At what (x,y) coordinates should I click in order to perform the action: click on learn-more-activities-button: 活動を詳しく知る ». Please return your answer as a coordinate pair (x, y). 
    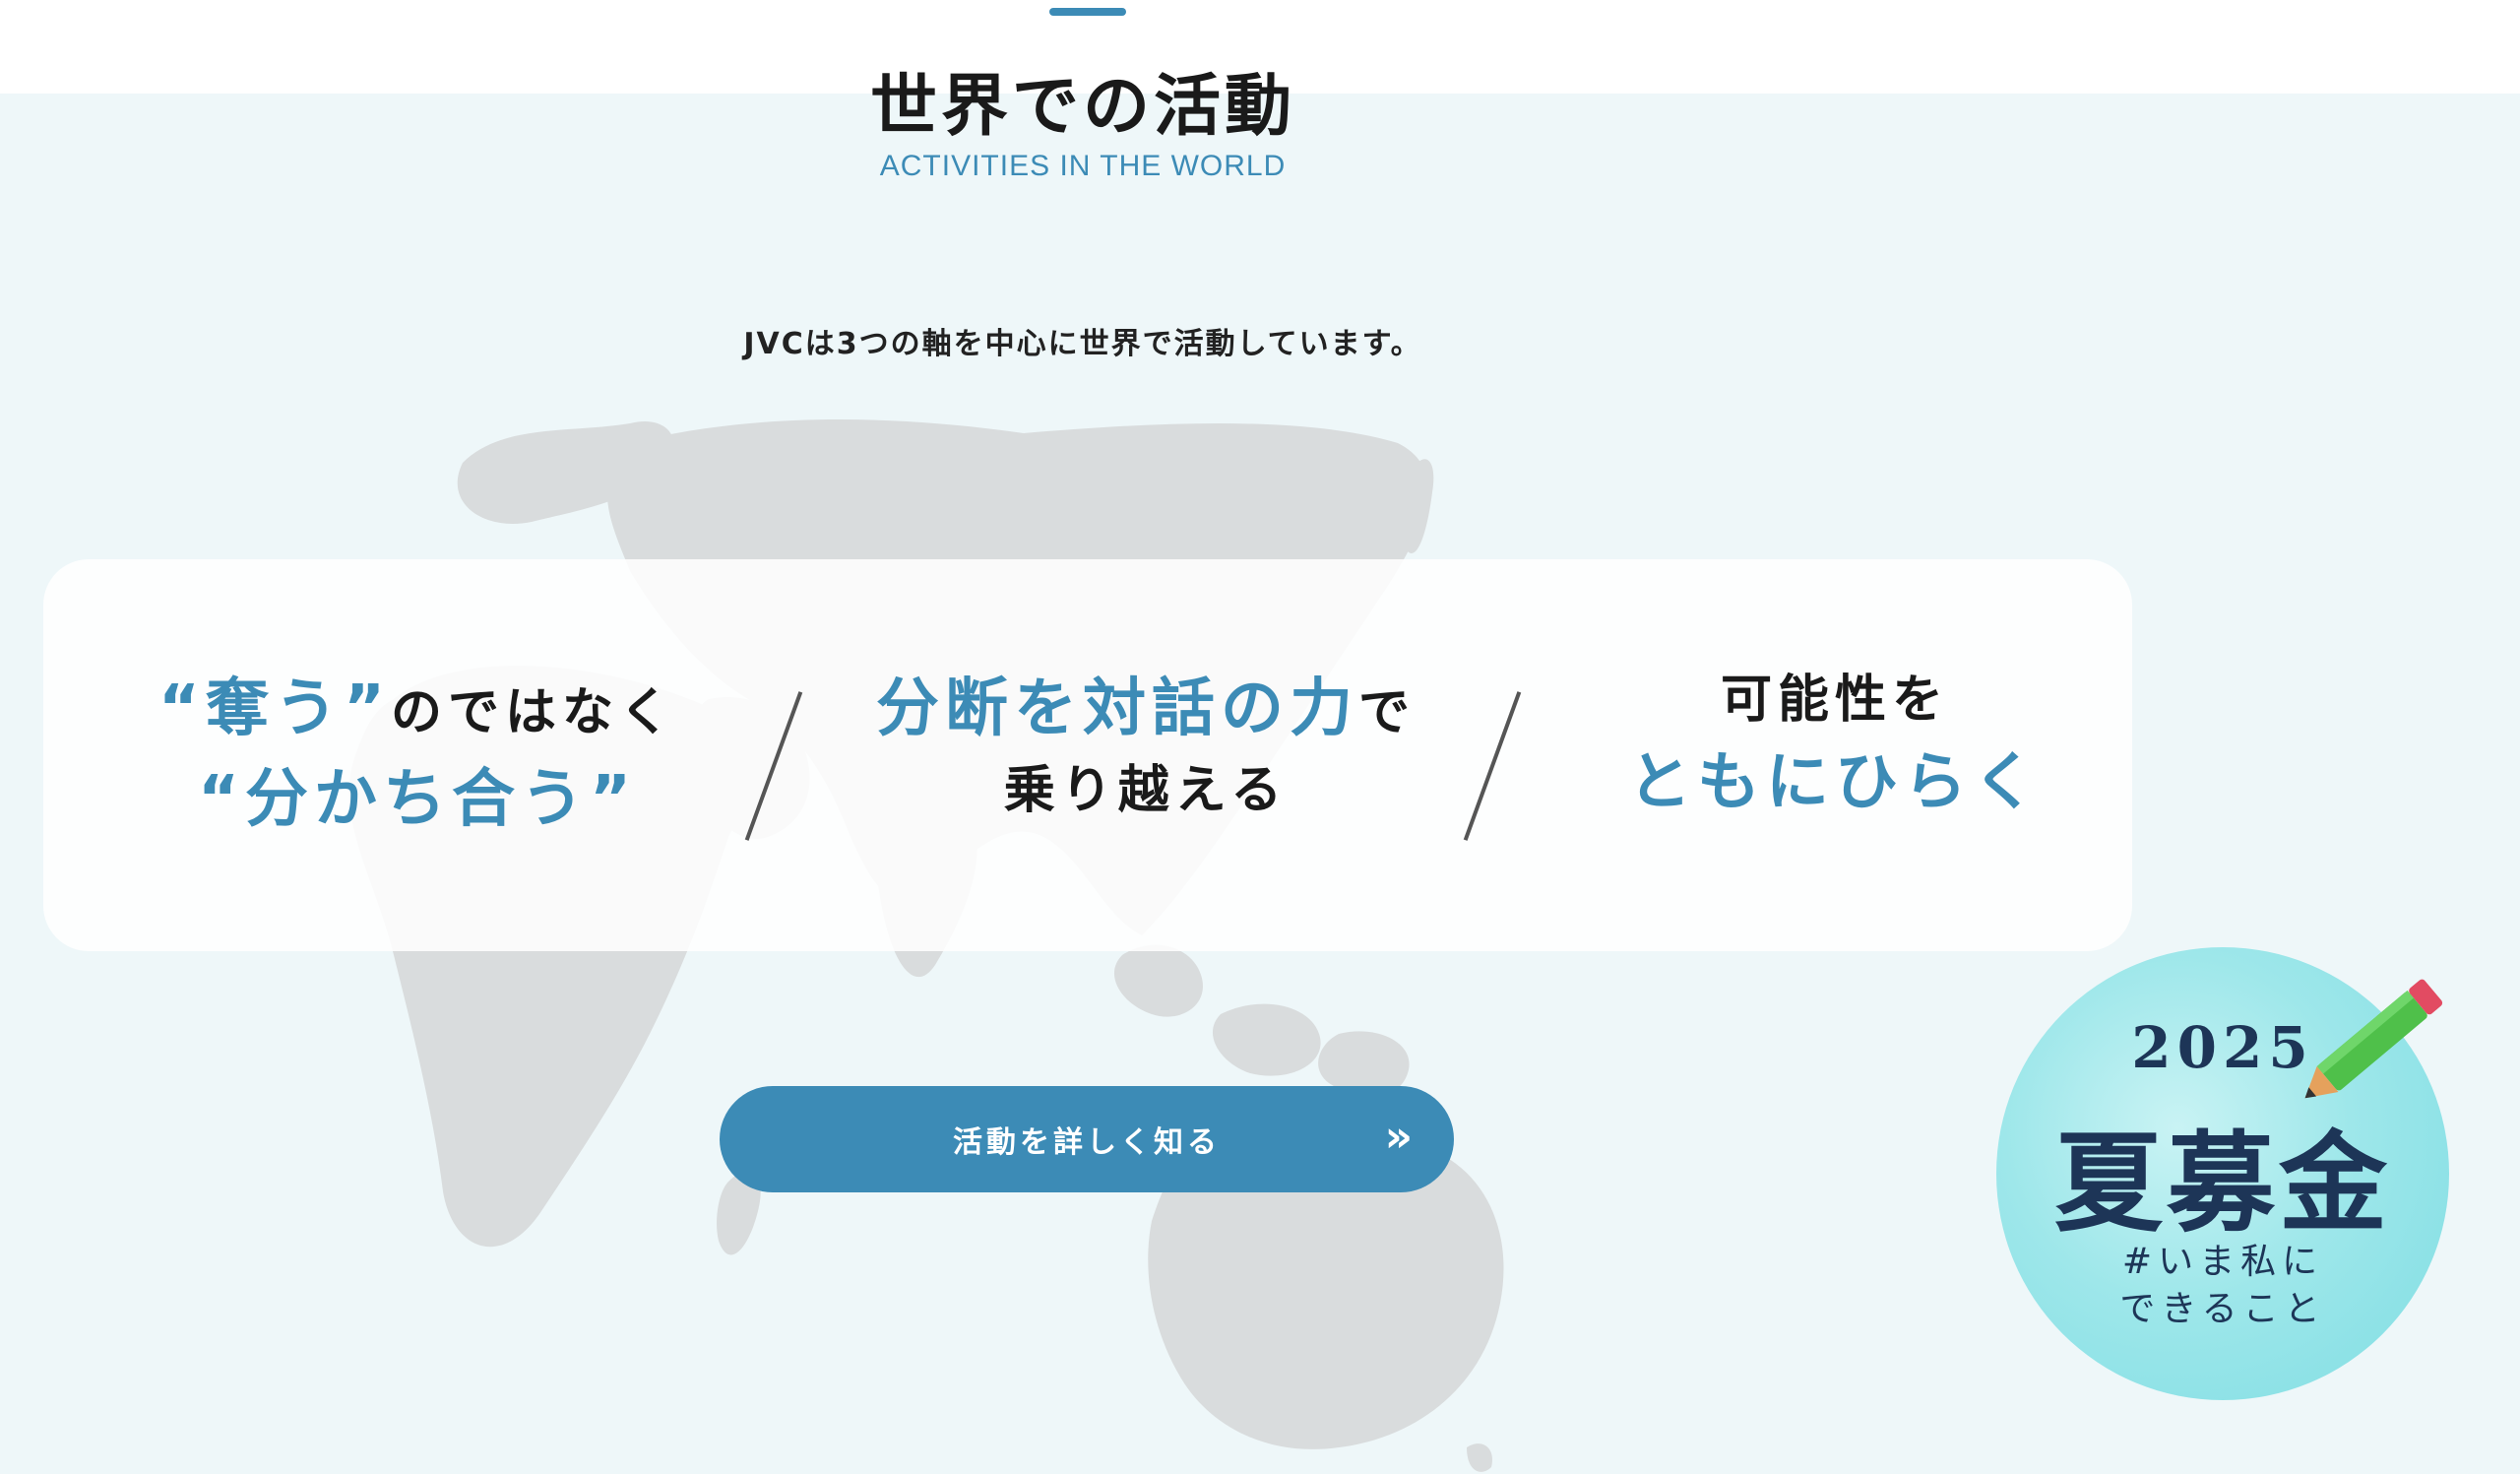
    Looking at the image, I should click on (1087, 1139).